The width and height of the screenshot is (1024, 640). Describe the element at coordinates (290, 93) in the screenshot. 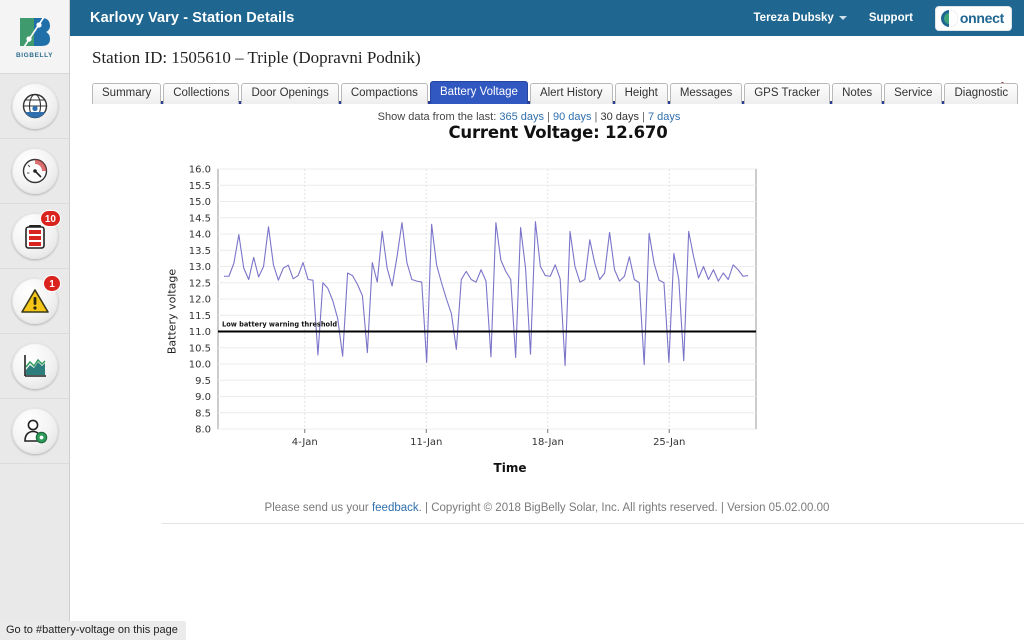

I see `tab-door-openings: Door Openings` at that location.